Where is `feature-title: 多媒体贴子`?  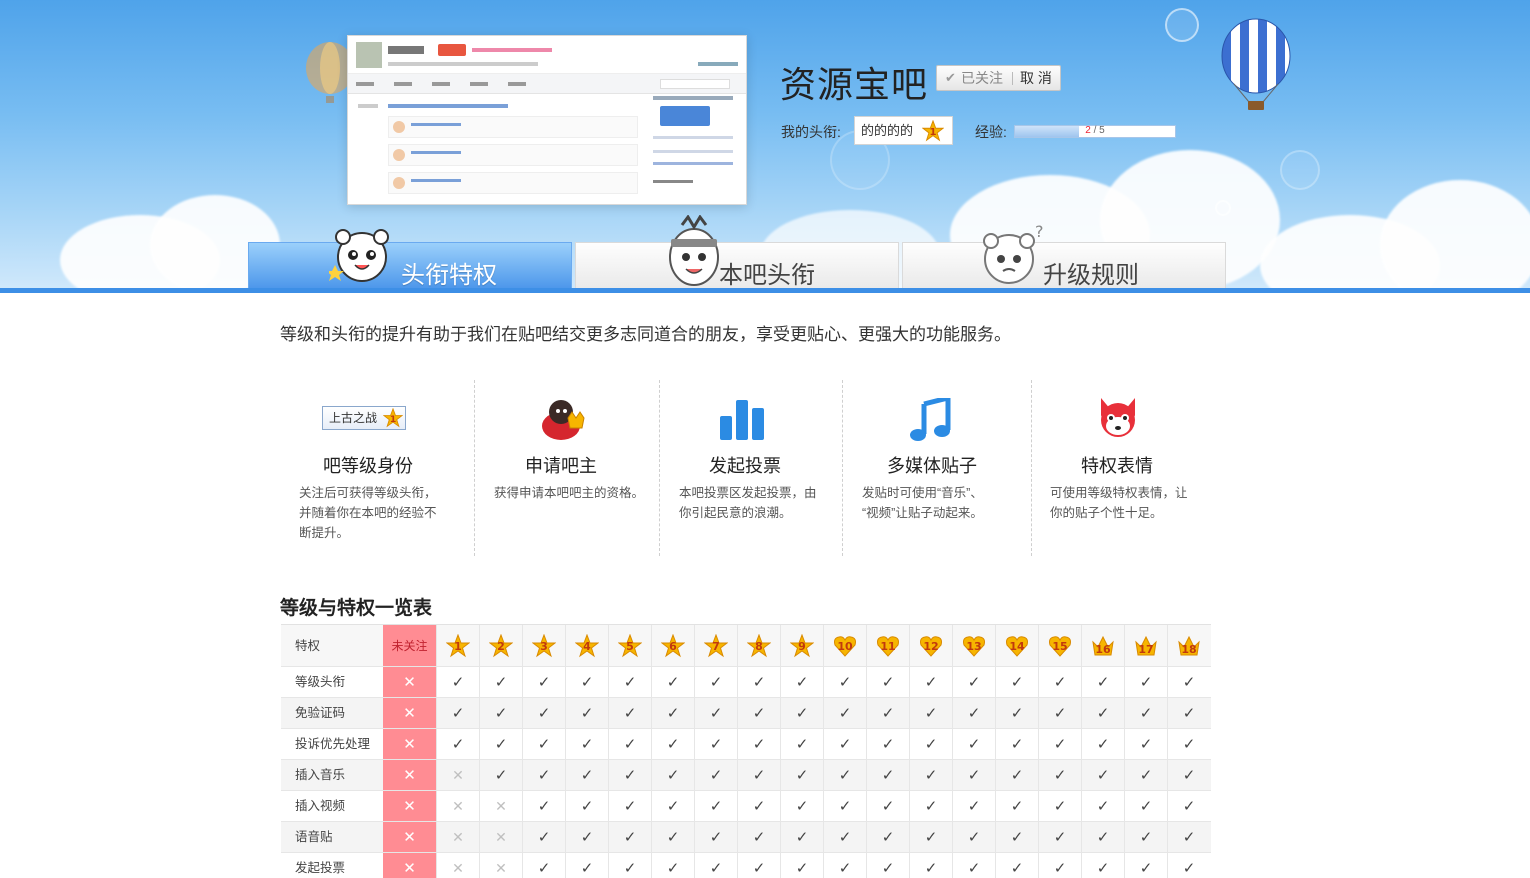
feature-title: 多媒体贴子 is located at coordinates (932, 466).